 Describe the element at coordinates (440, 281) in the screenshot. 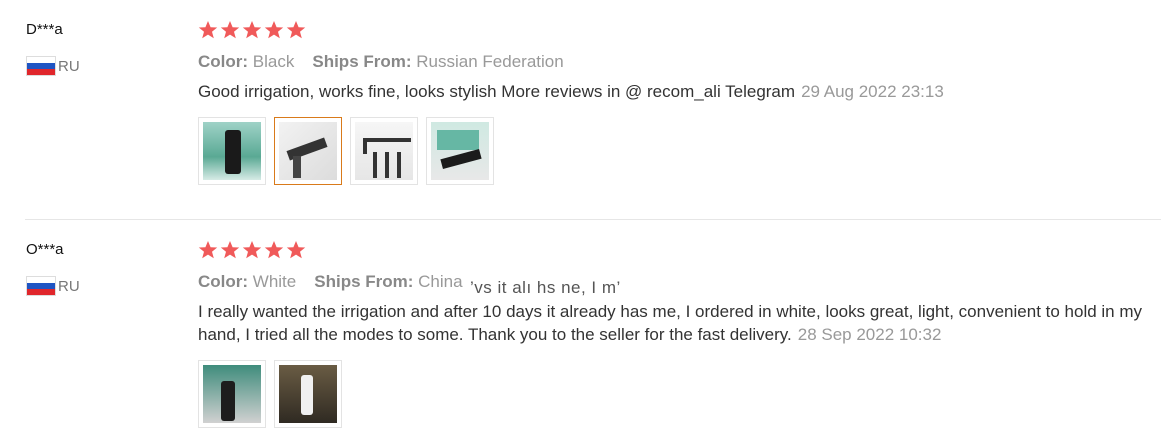

I see `ships-from-value: China` at that location.